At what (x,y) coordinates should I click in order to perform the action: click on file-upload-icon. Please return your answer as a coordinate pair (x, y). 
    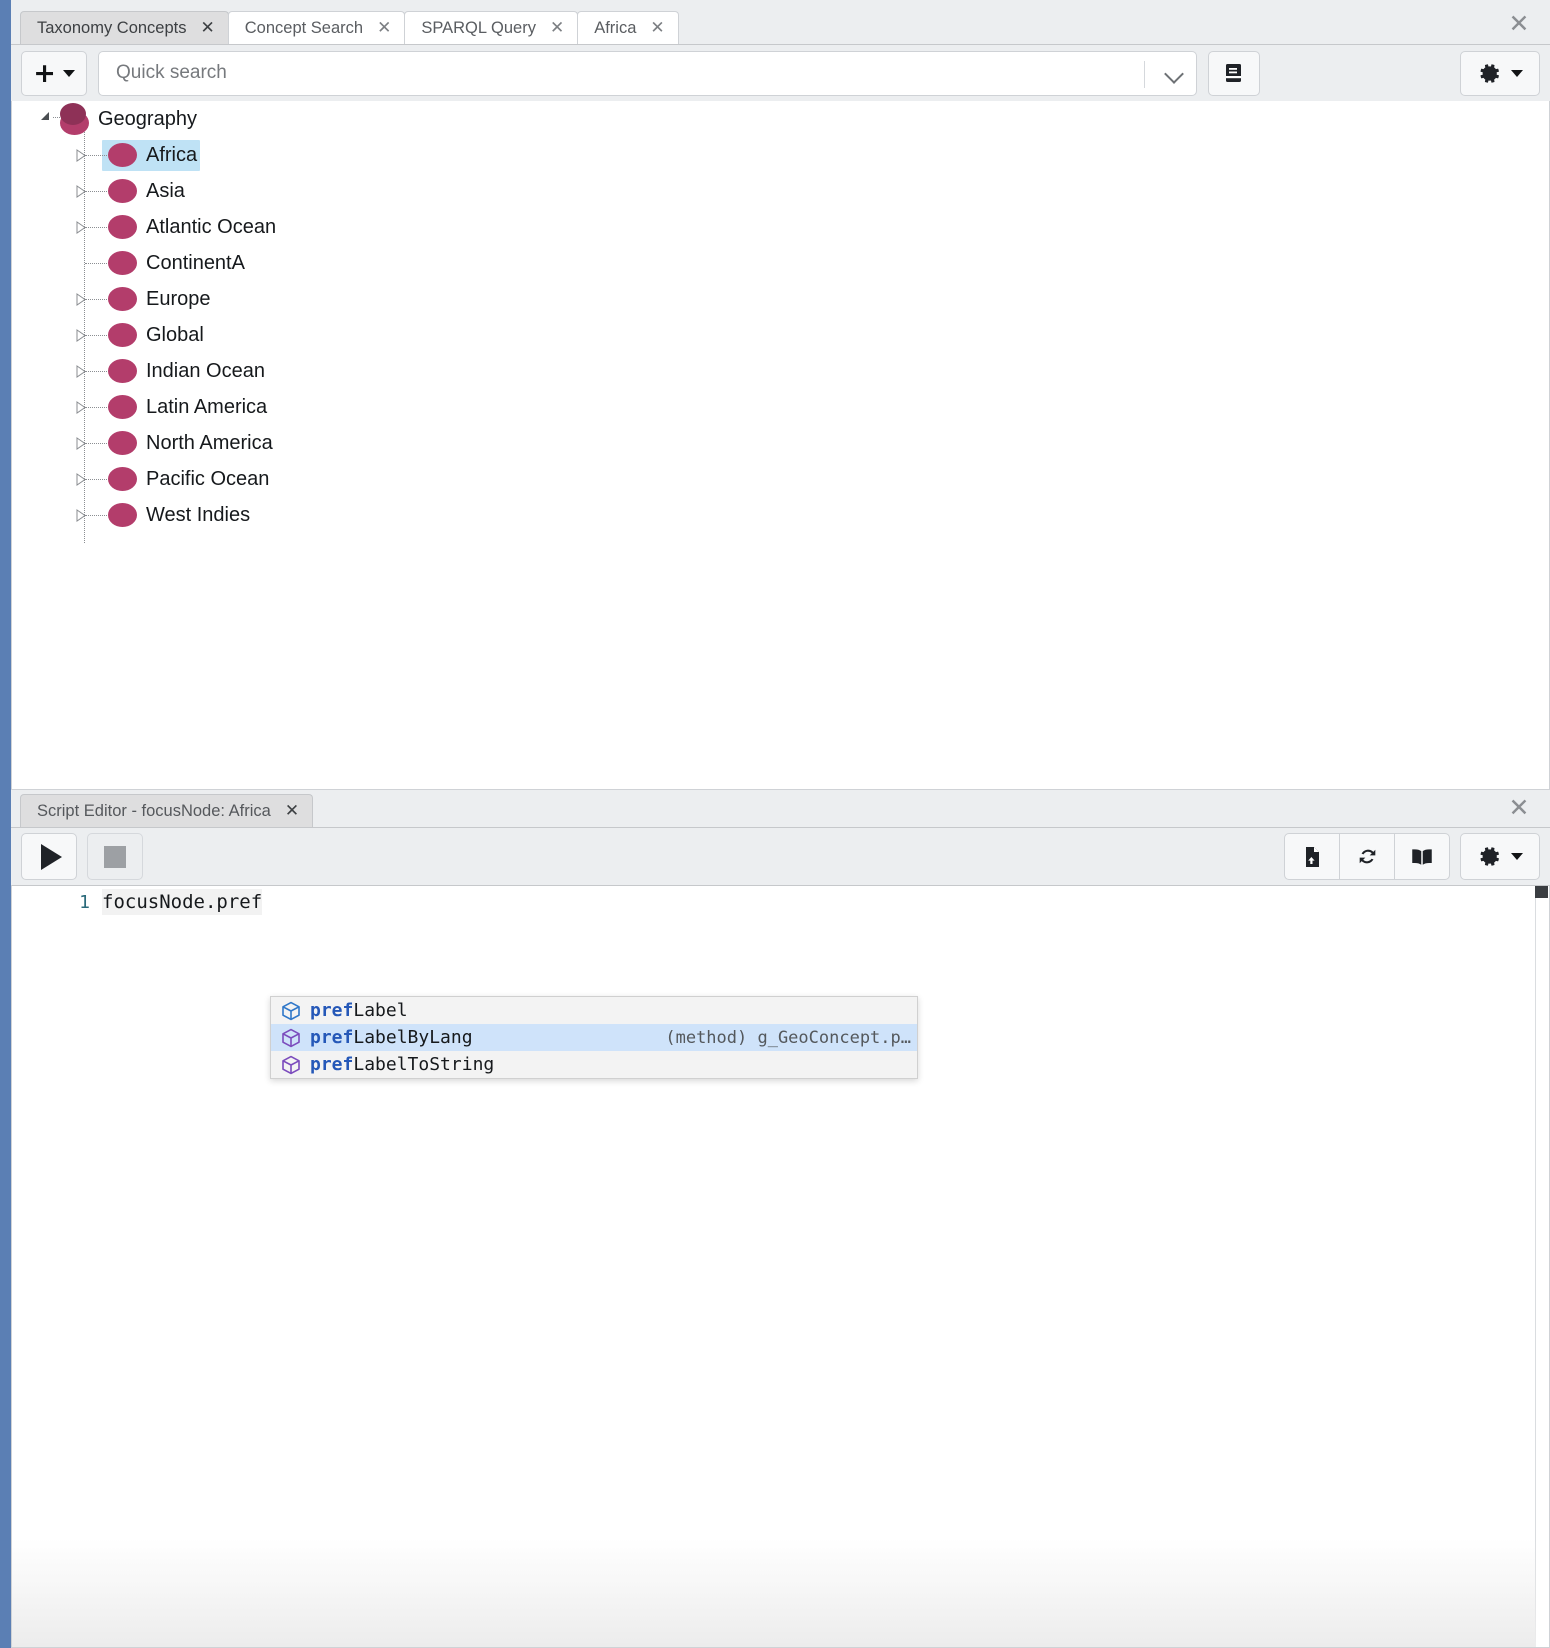
    Looking at the image, I should click on (1312, 856).